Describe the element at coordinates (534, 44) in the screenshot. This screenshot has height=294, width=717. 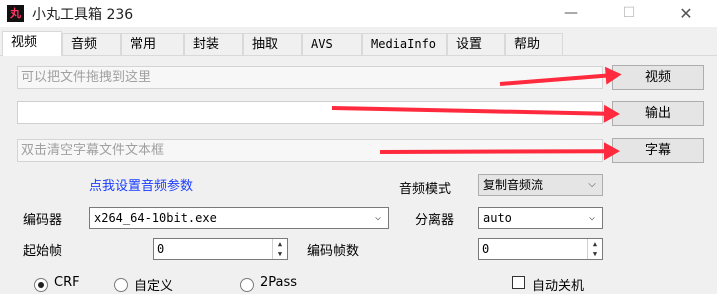
I see `tab-help: 帮助` at that location.